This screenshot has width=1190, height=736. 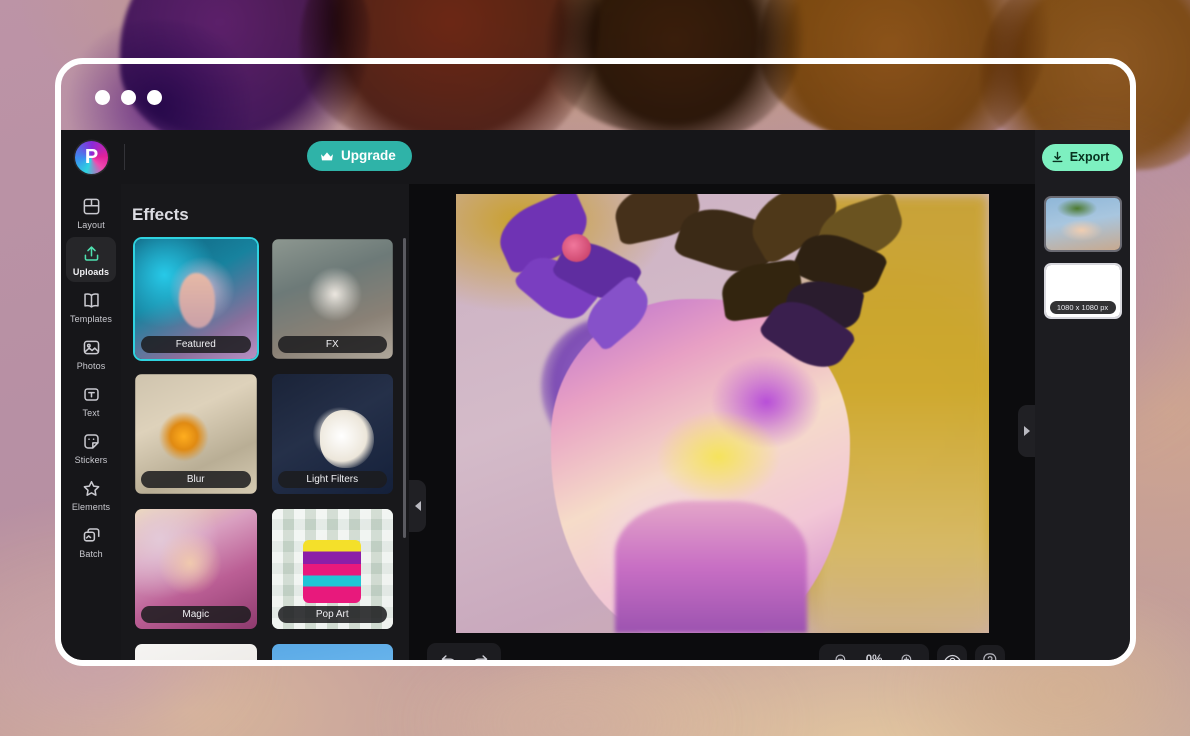 I want to click on zoom-in-icon, so click(x=905, y=656).